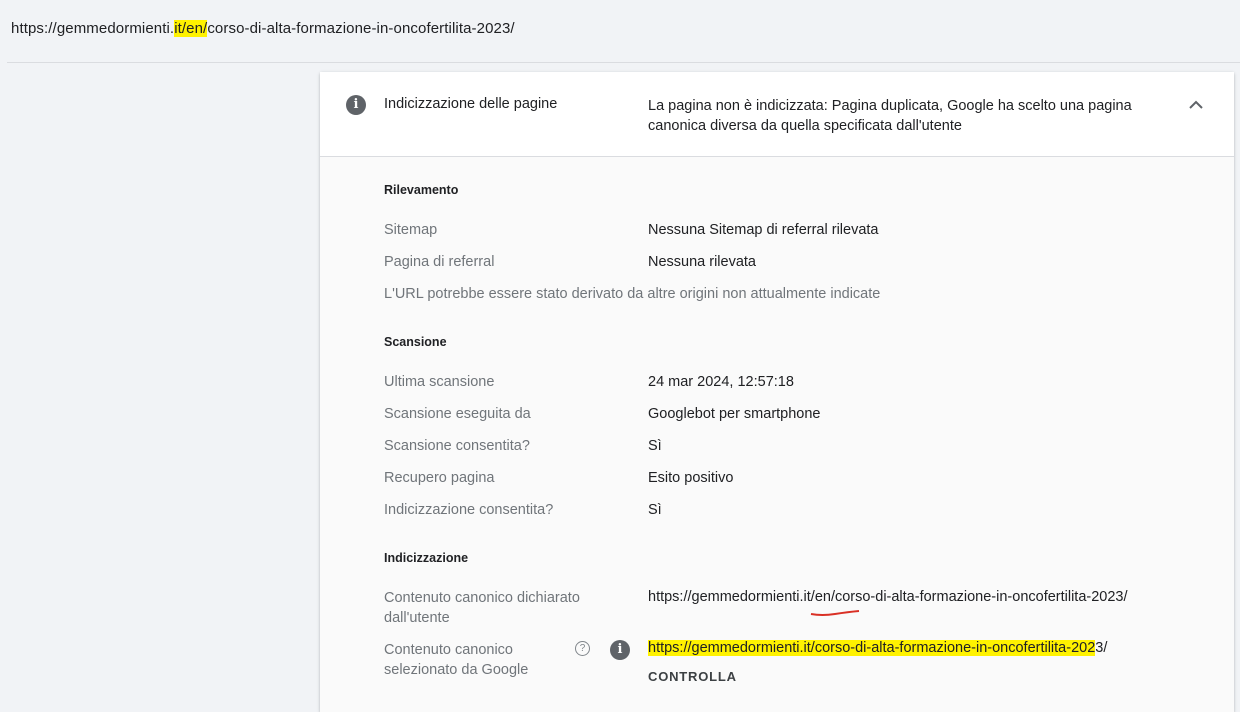 The image size is (1240, 712). I want to click on section-title-scansione: Scansione, so click(415, 342).